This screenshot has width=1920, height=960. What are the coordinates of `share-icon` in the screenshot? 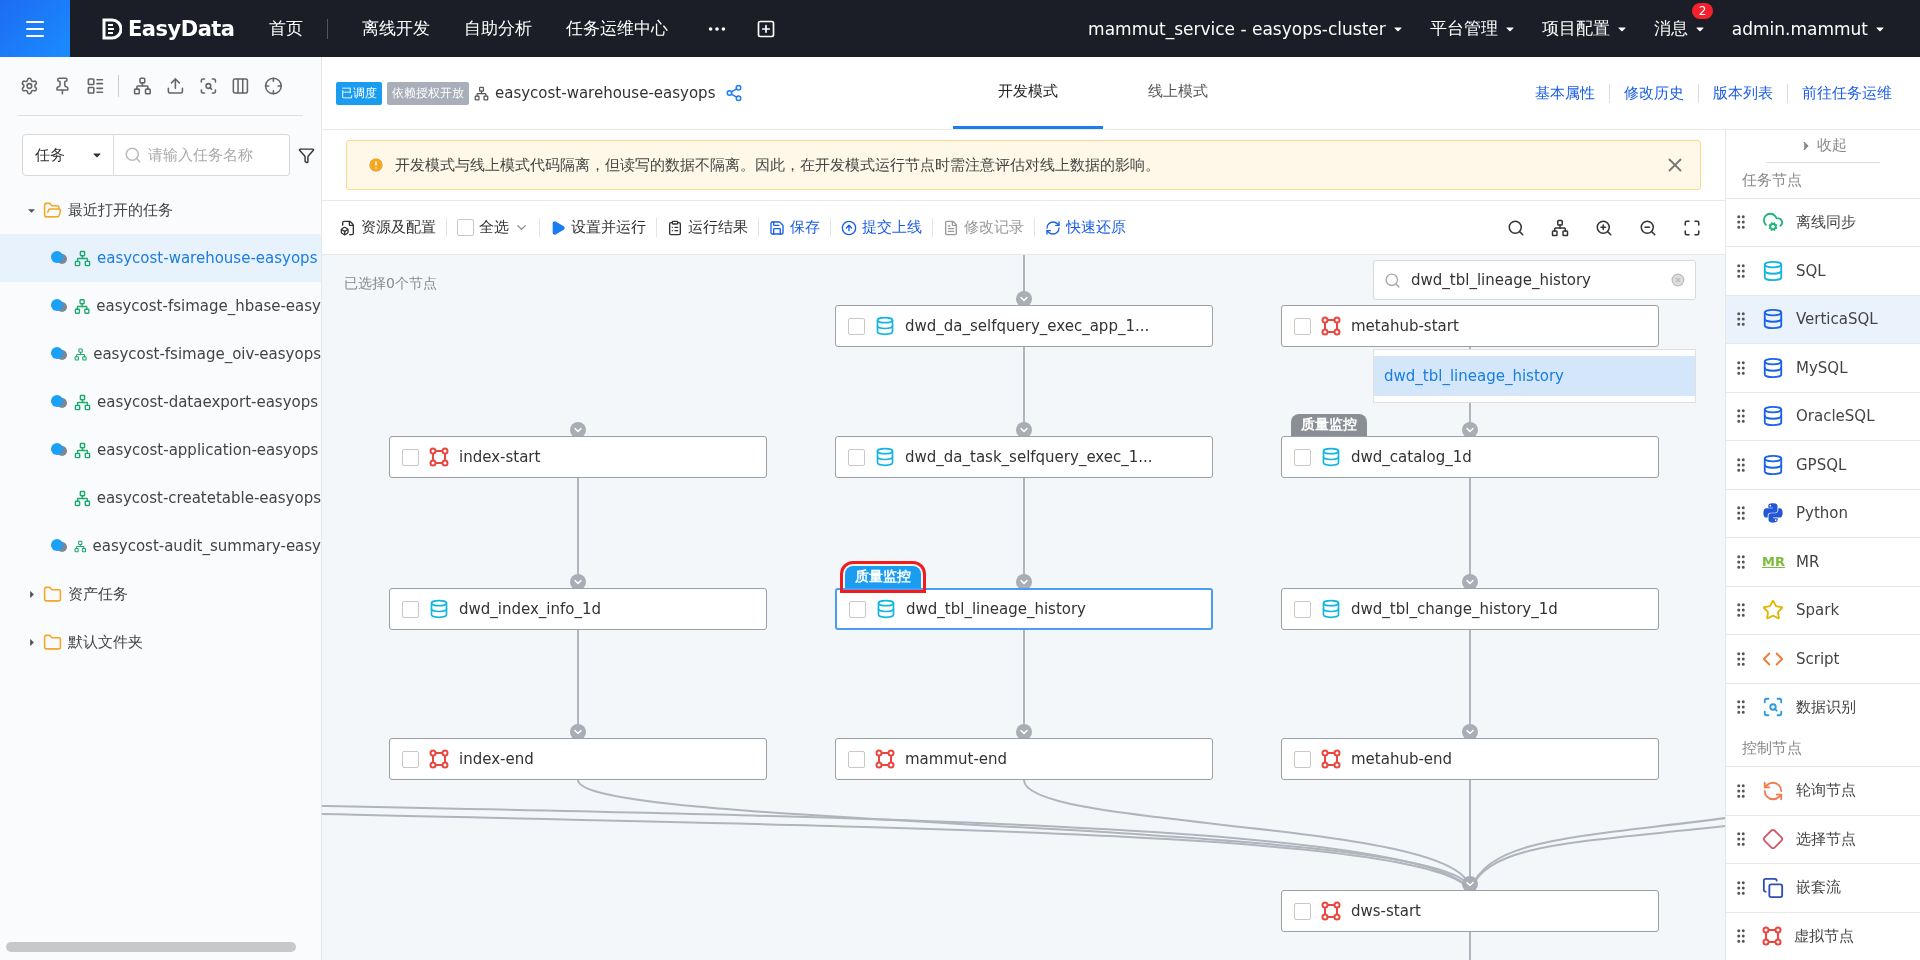 It's located at (734, 93).